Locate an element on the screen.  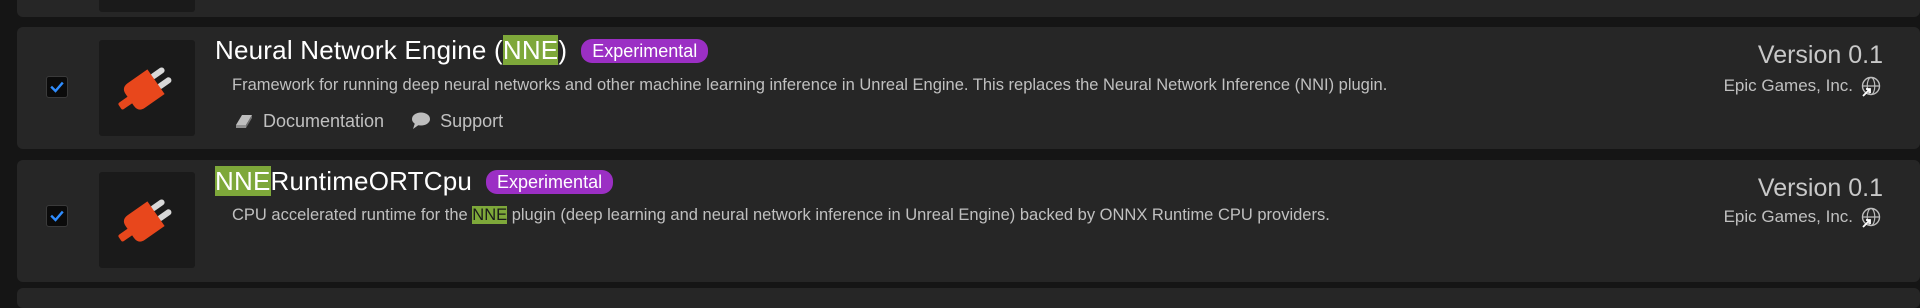
plugin-title: Neural Network Engine (NNE) is located at coordinates (391, 50).